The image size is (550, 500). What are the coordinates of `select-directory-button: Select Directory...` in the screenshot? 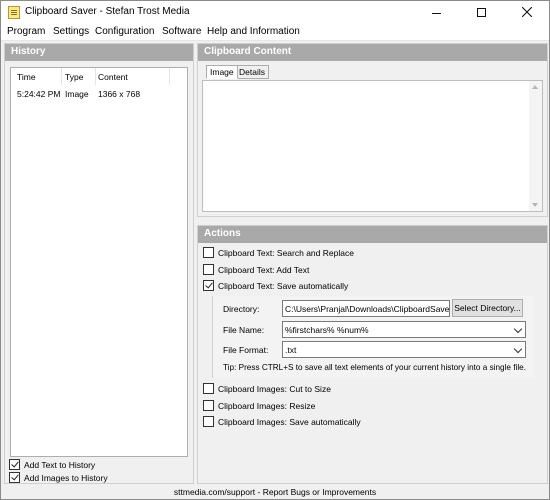 It's located at (487, 308).